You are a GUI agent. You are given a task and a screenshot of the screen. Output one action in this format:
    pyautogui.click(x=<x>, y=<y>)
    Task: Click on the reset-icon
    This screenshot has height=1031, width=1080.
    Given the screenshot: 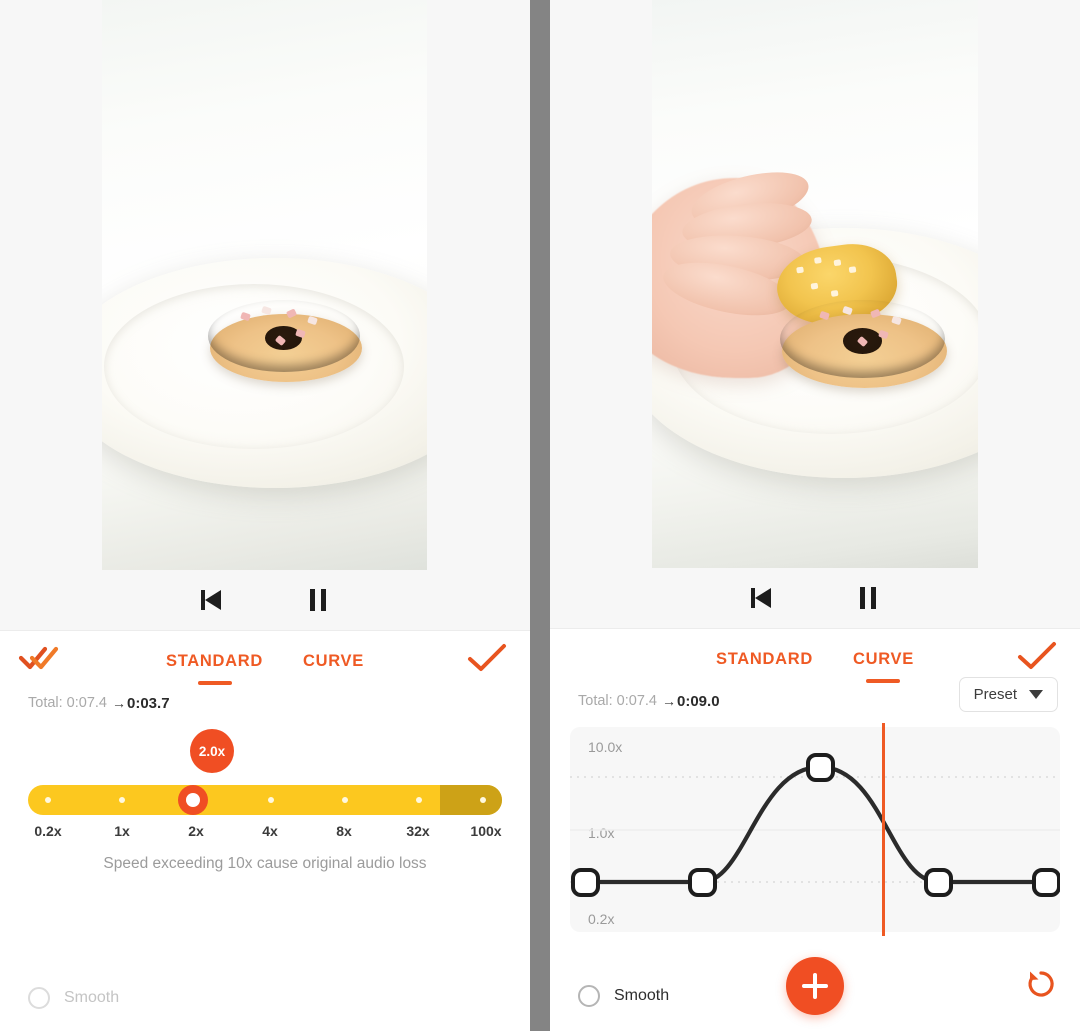 What is the action you would take?
    pyautogui.click(x=1041, y=984)
    